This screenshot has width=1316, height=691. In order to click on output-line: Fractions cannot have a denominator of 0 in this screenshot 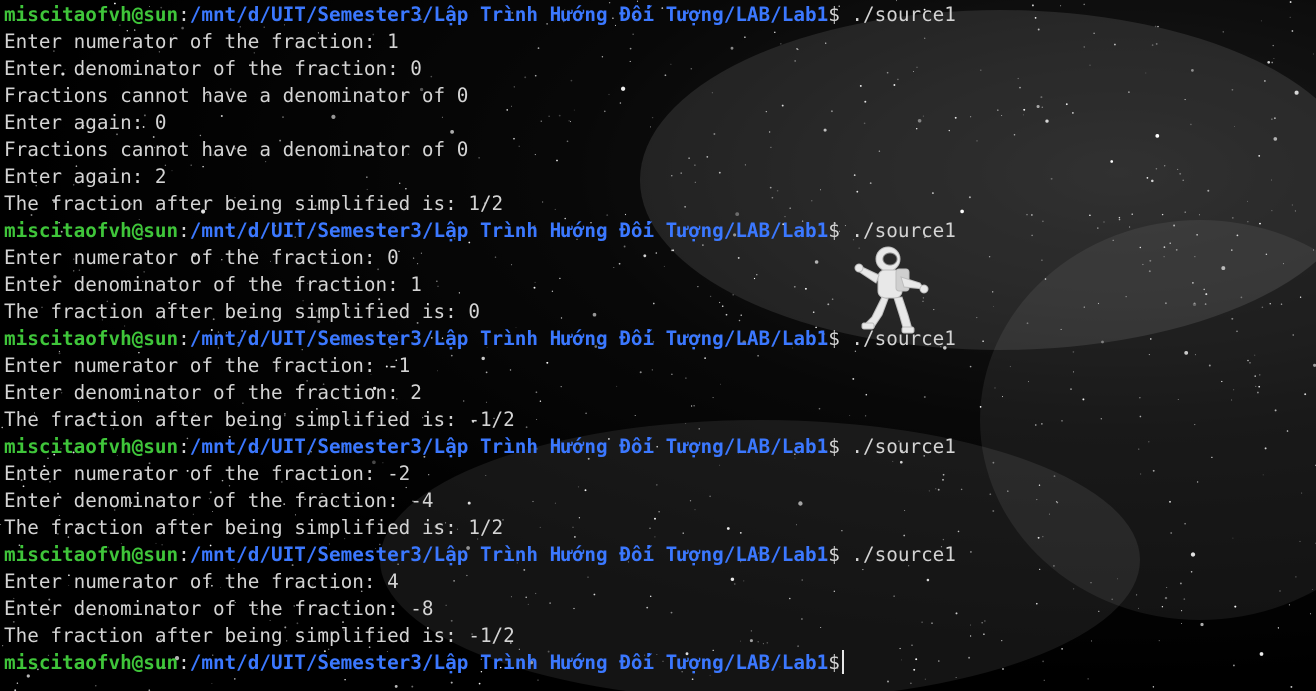, I will do `click(236, 149)`.